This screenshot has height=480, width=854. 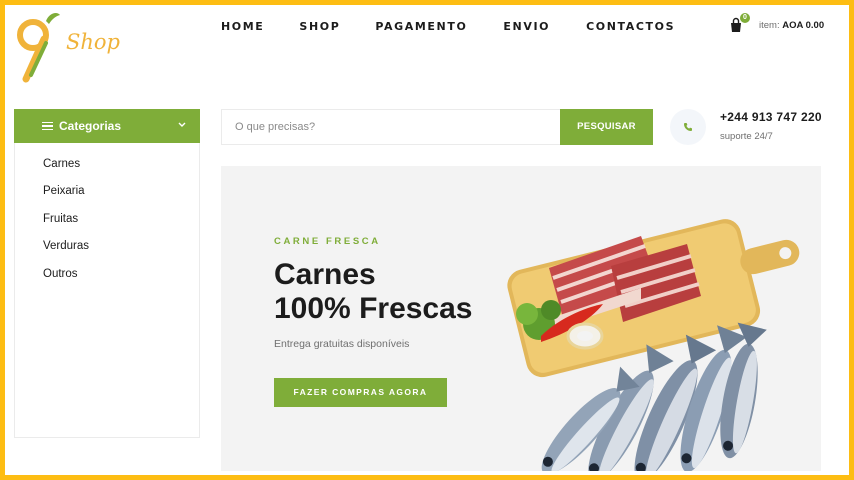 I want to click on hero-title: Carnes 100% Frescas, so click(x=373, y=292).